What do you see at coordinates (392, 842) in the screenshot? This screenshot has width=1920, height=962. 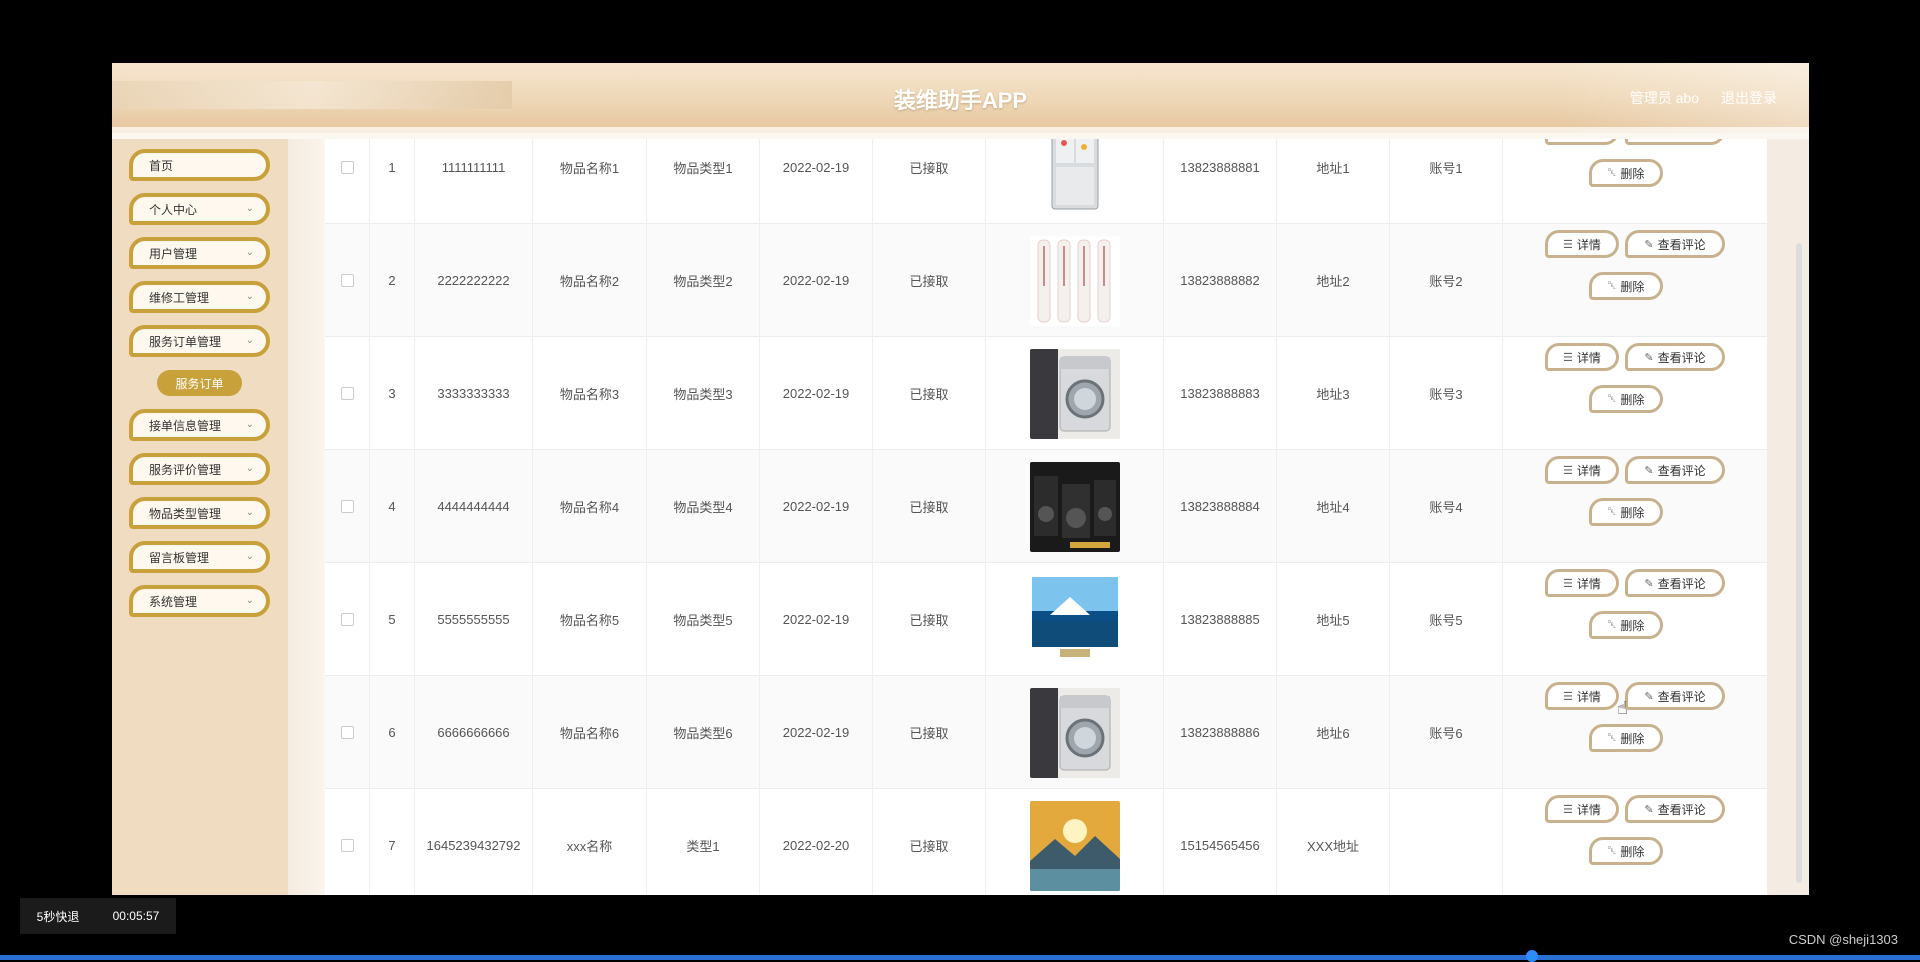 I see `row-index: 7` at bounding box center [392, 842].